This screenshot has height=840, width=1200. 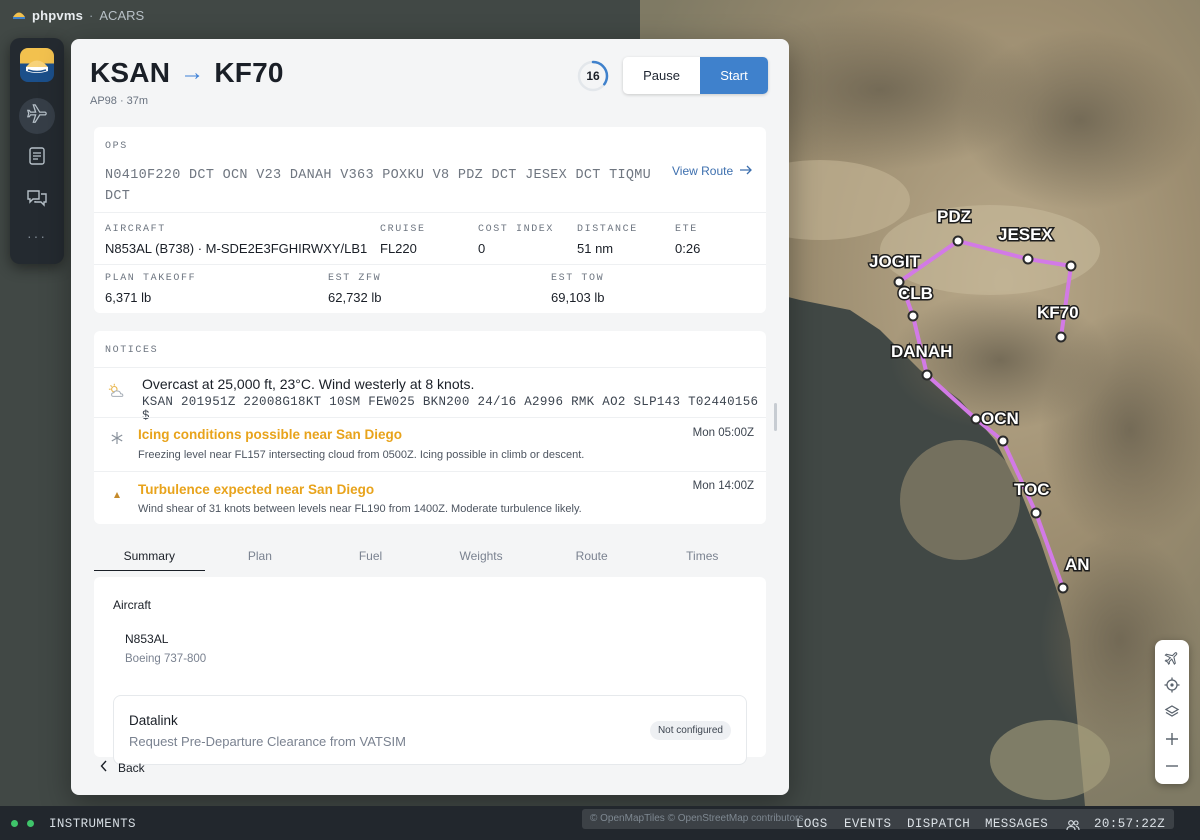 I want to click on tab-weights: Weights, so click(x=481, y=556).